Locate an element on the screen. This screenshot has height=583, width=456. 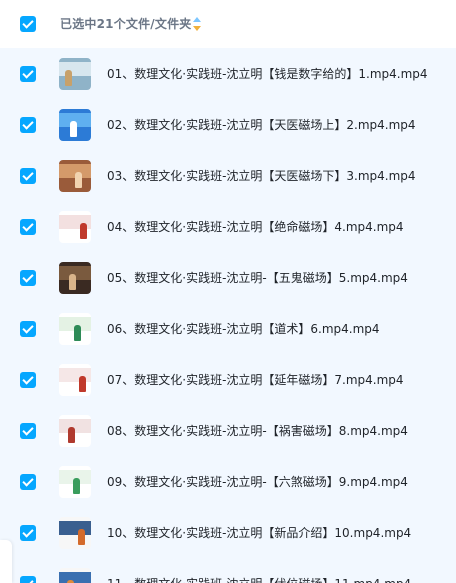
file-row: 10、数理文化·实践班-沈立明【新品介绍】10.mp4.mp4 is located at coordinates (228, 532).